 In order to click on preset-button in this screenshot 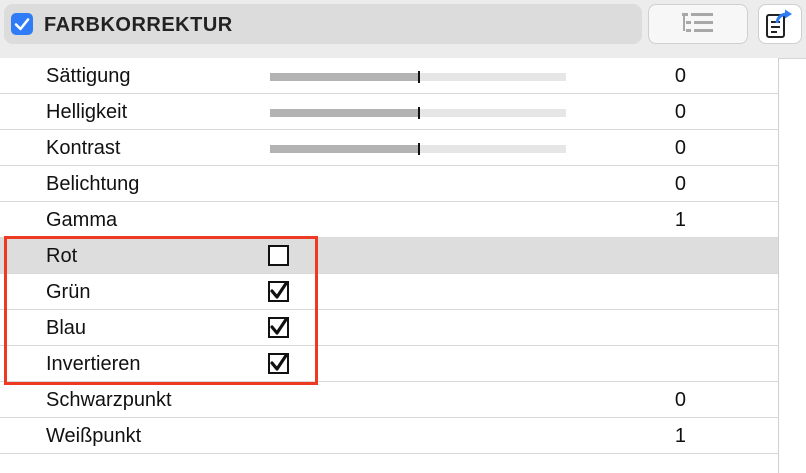, I will do `click(780, 24)`.